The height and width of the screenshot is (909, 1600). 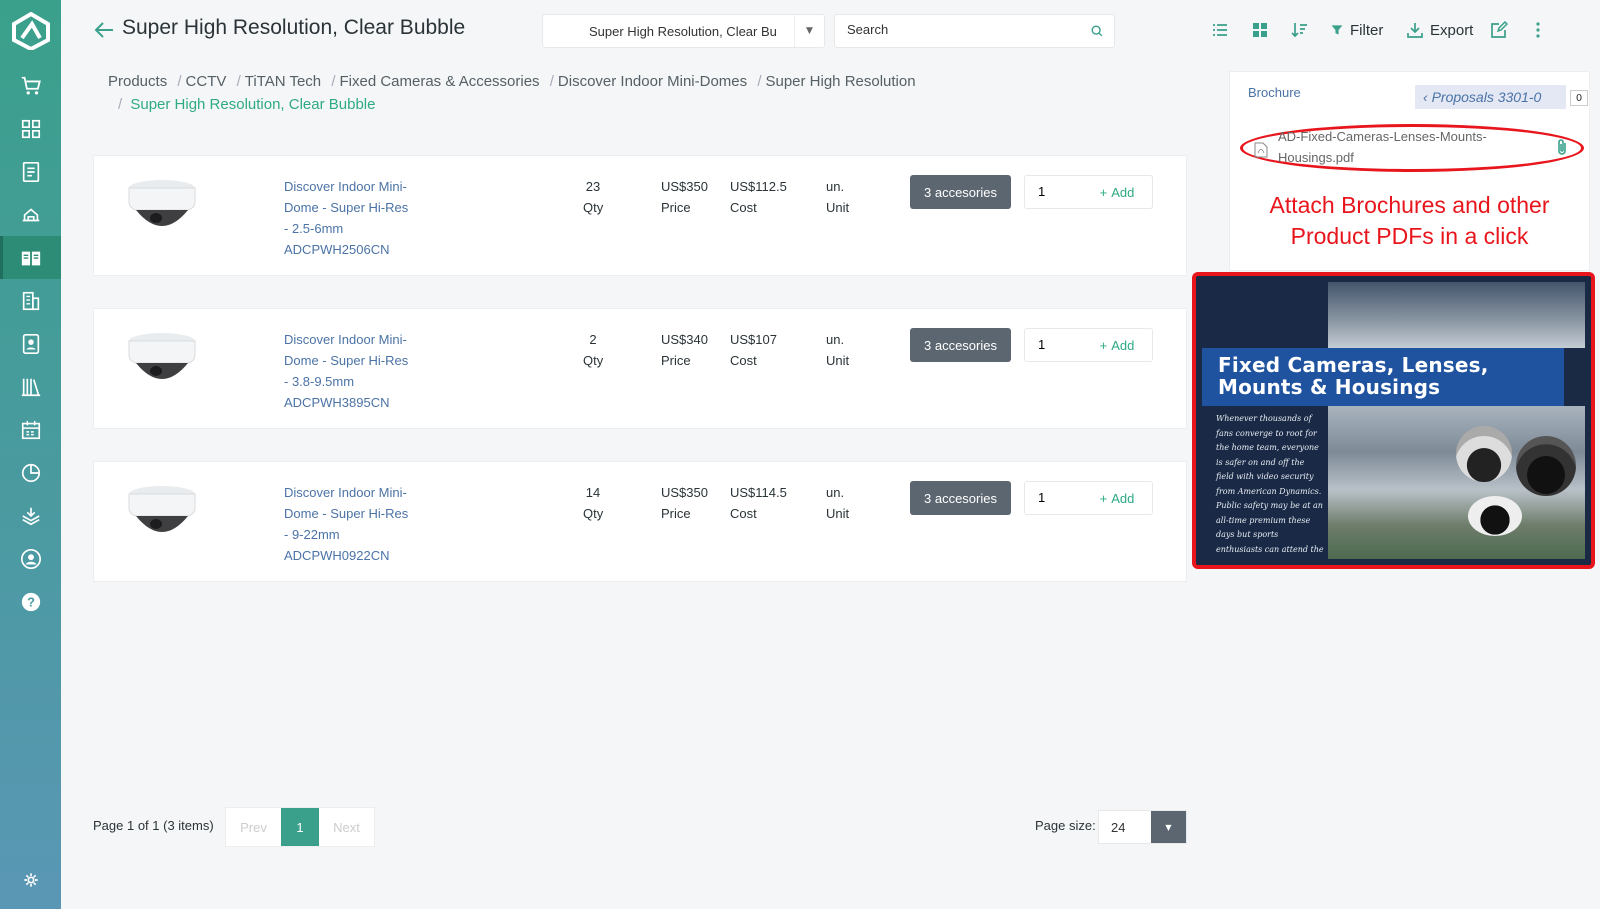 What do you see at coordinates (30, 300) in the screenshot?
I see `building-icon` at bounding box center [30, 300].